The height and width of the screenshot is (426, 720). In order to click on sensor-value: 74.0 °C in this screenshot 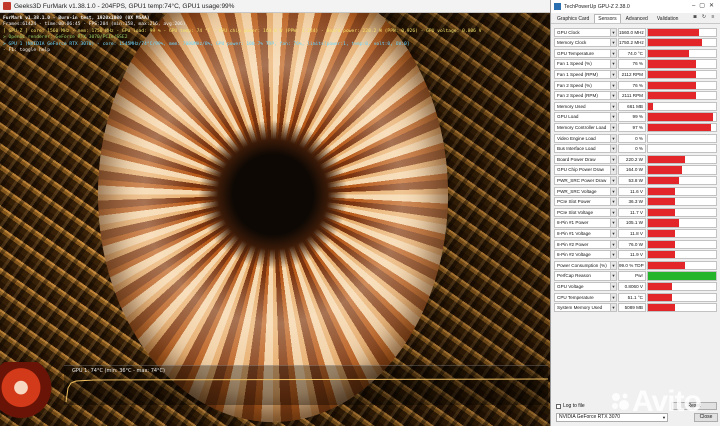, I will do `click(632, 53)`.